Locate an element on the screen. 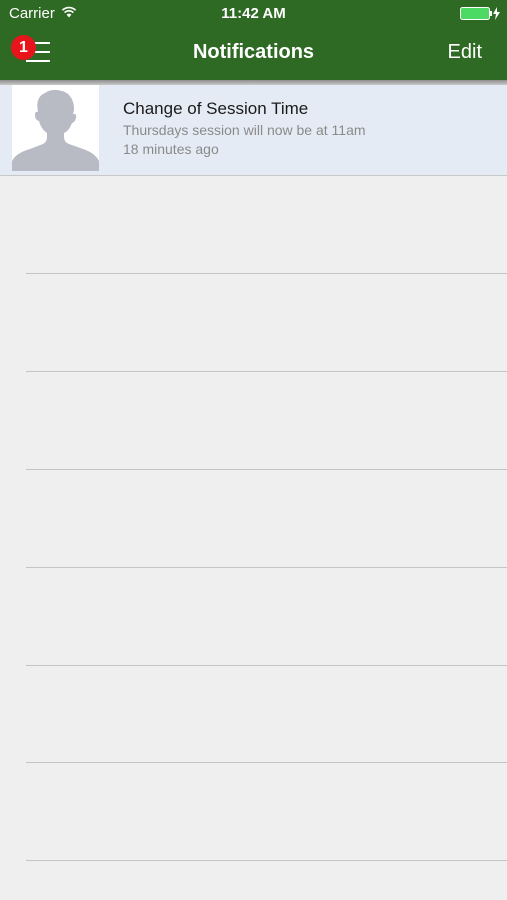 The image size is (507, 900). notification-timestamp: 18 minutes ago is located at coordinates (171, 149).